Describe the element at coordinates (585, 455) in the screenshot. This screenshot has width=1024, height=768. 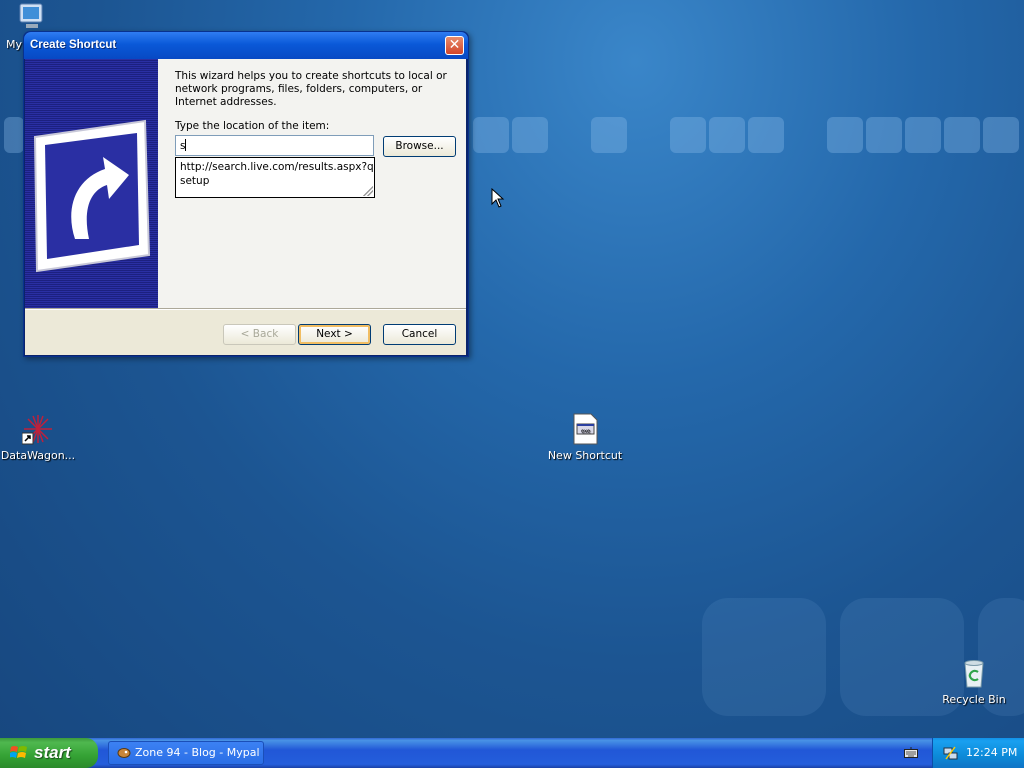
I see `desktop-icon-label: New Shortcut` at that location.